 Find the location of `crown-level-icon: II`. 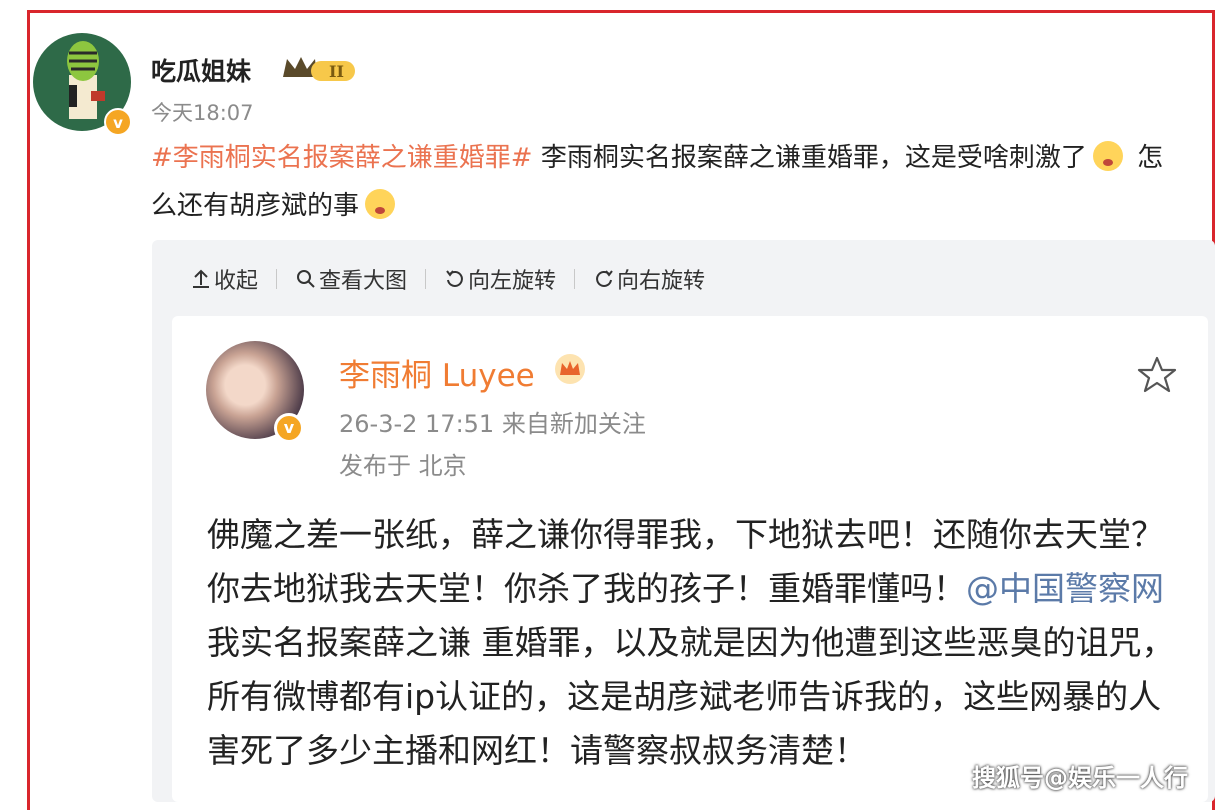

crown-level-icon: II is located at coordinates (319, 69).